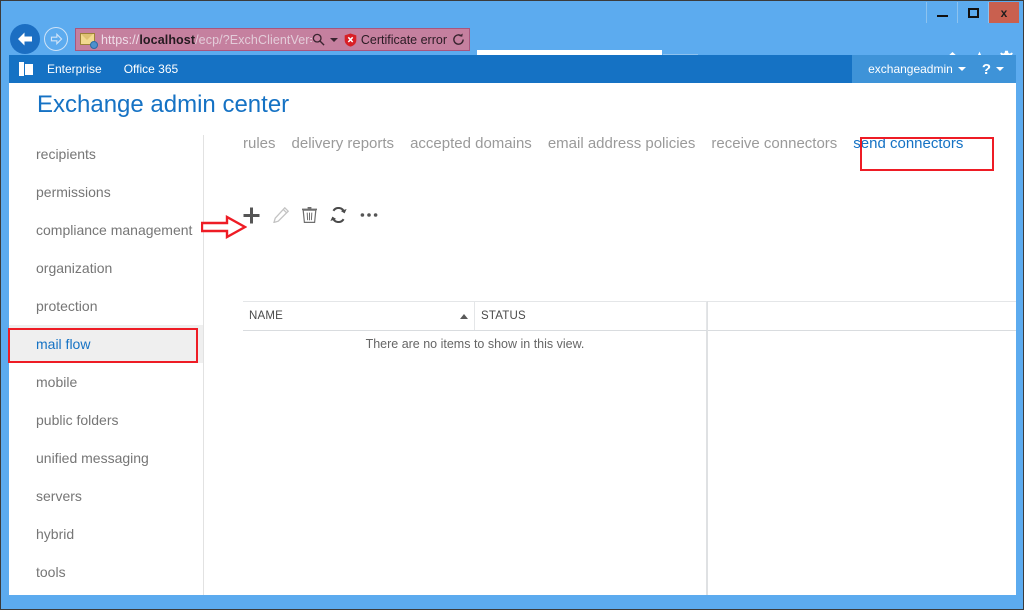  I want to click on sidebar-item-public-folders: public folders, so click(106, 420).